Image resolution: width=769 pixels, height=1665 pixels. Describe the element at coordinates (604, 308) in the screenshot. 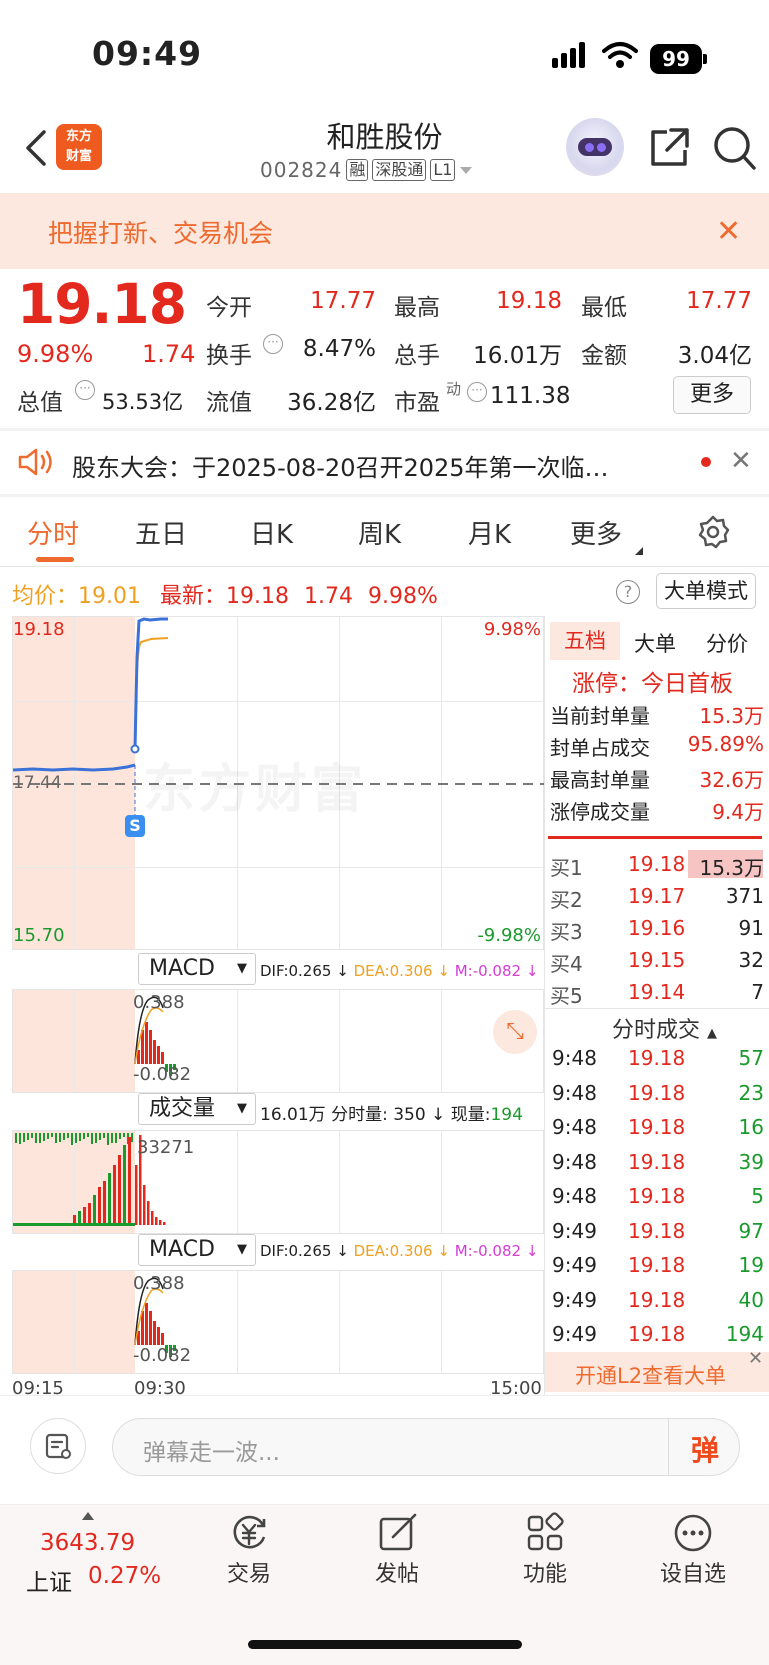

I see `low-label: 最低` at that location.